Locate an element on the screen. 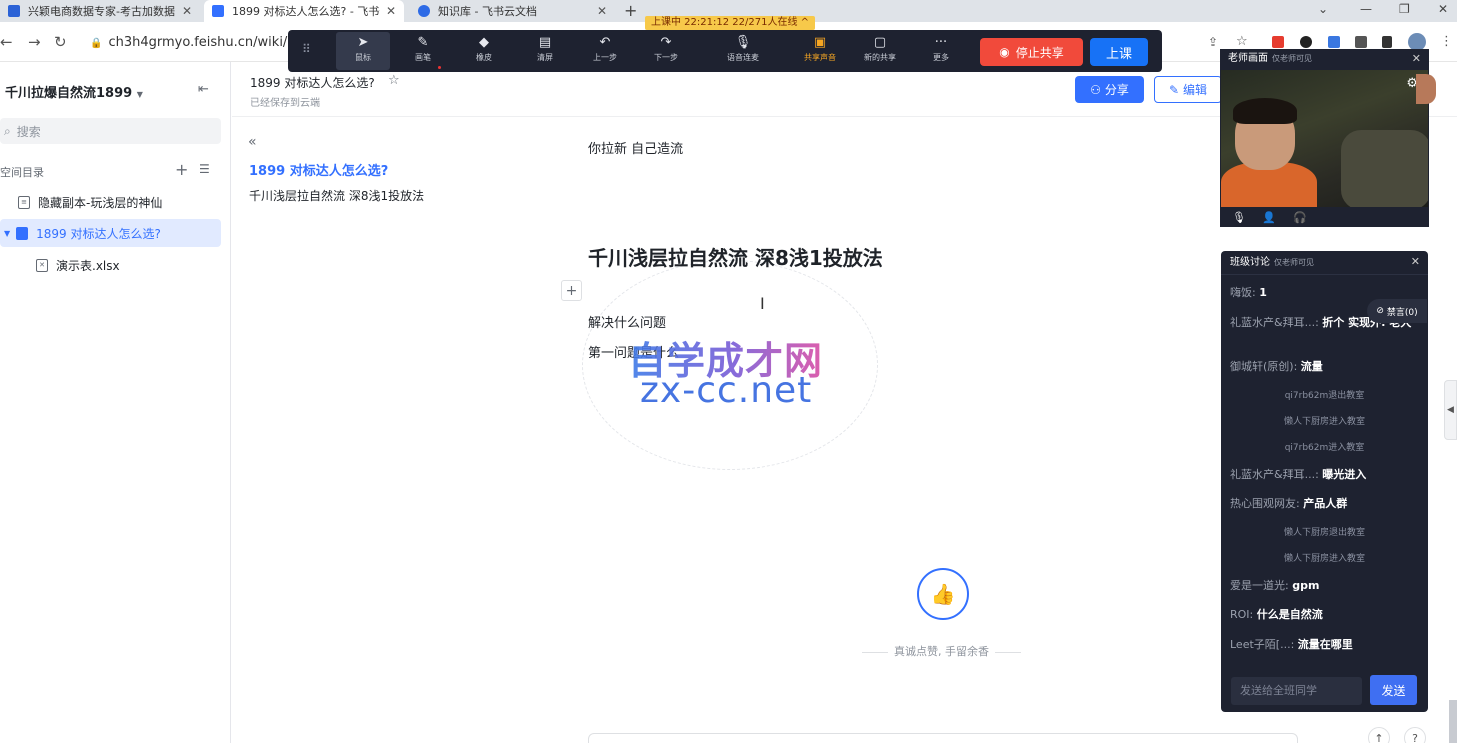 This screenshot has width=1457, height=743. collapse-sidebar-icon: ⇤ is located at coordinates (203, 89).